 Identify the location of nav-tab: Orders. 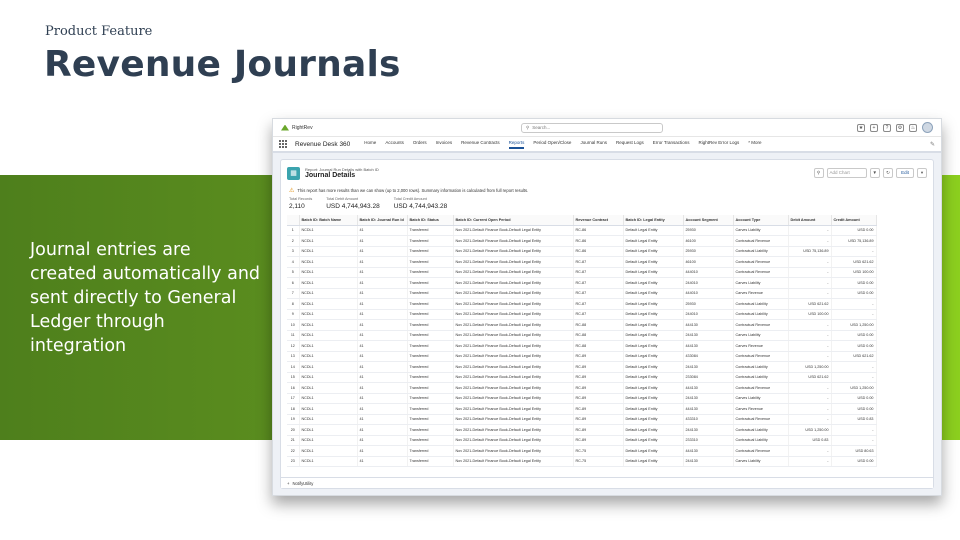
(420, 144).